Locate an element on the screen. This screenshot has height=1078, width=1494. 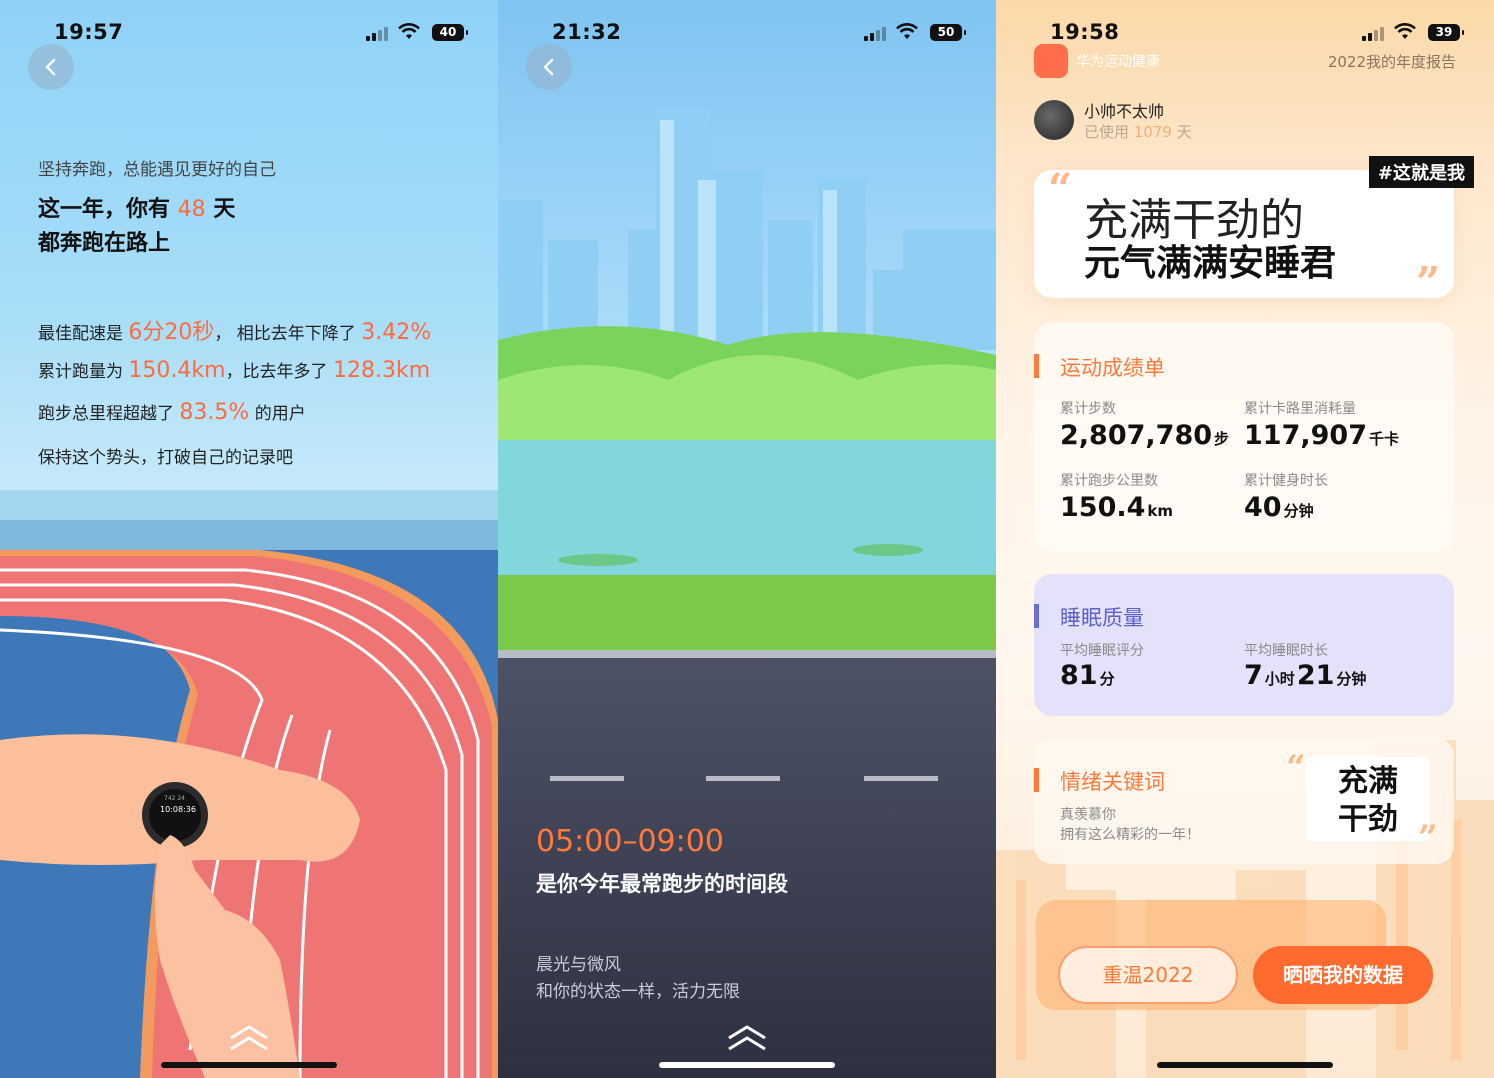
watch-text-2: 742 24 is located at coordinates (174, 798).